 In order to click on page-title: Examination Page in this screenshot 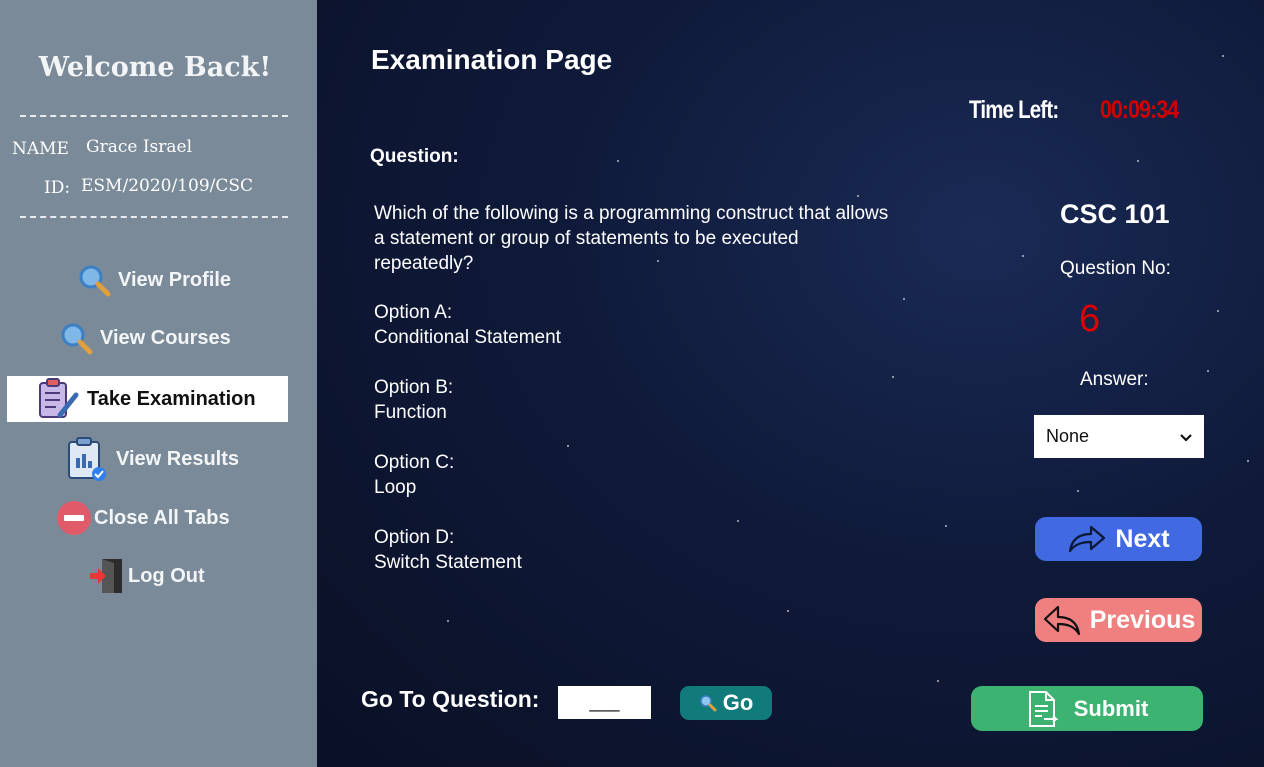, I will do `click(492, 59)`.